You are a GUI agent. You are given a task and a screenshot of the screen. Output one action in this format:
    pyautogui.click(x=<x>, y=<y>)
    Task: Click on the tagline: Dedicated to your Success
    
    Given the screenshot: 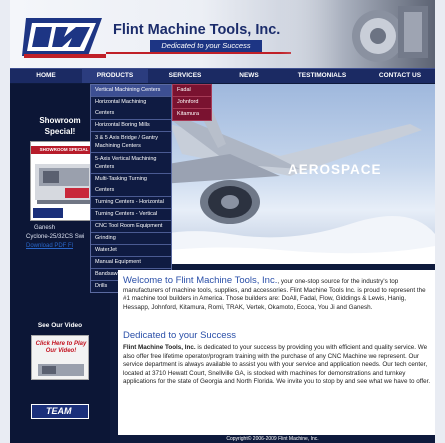 What is the action you would take?
    pyautogui.click(x=206, y=46)
    